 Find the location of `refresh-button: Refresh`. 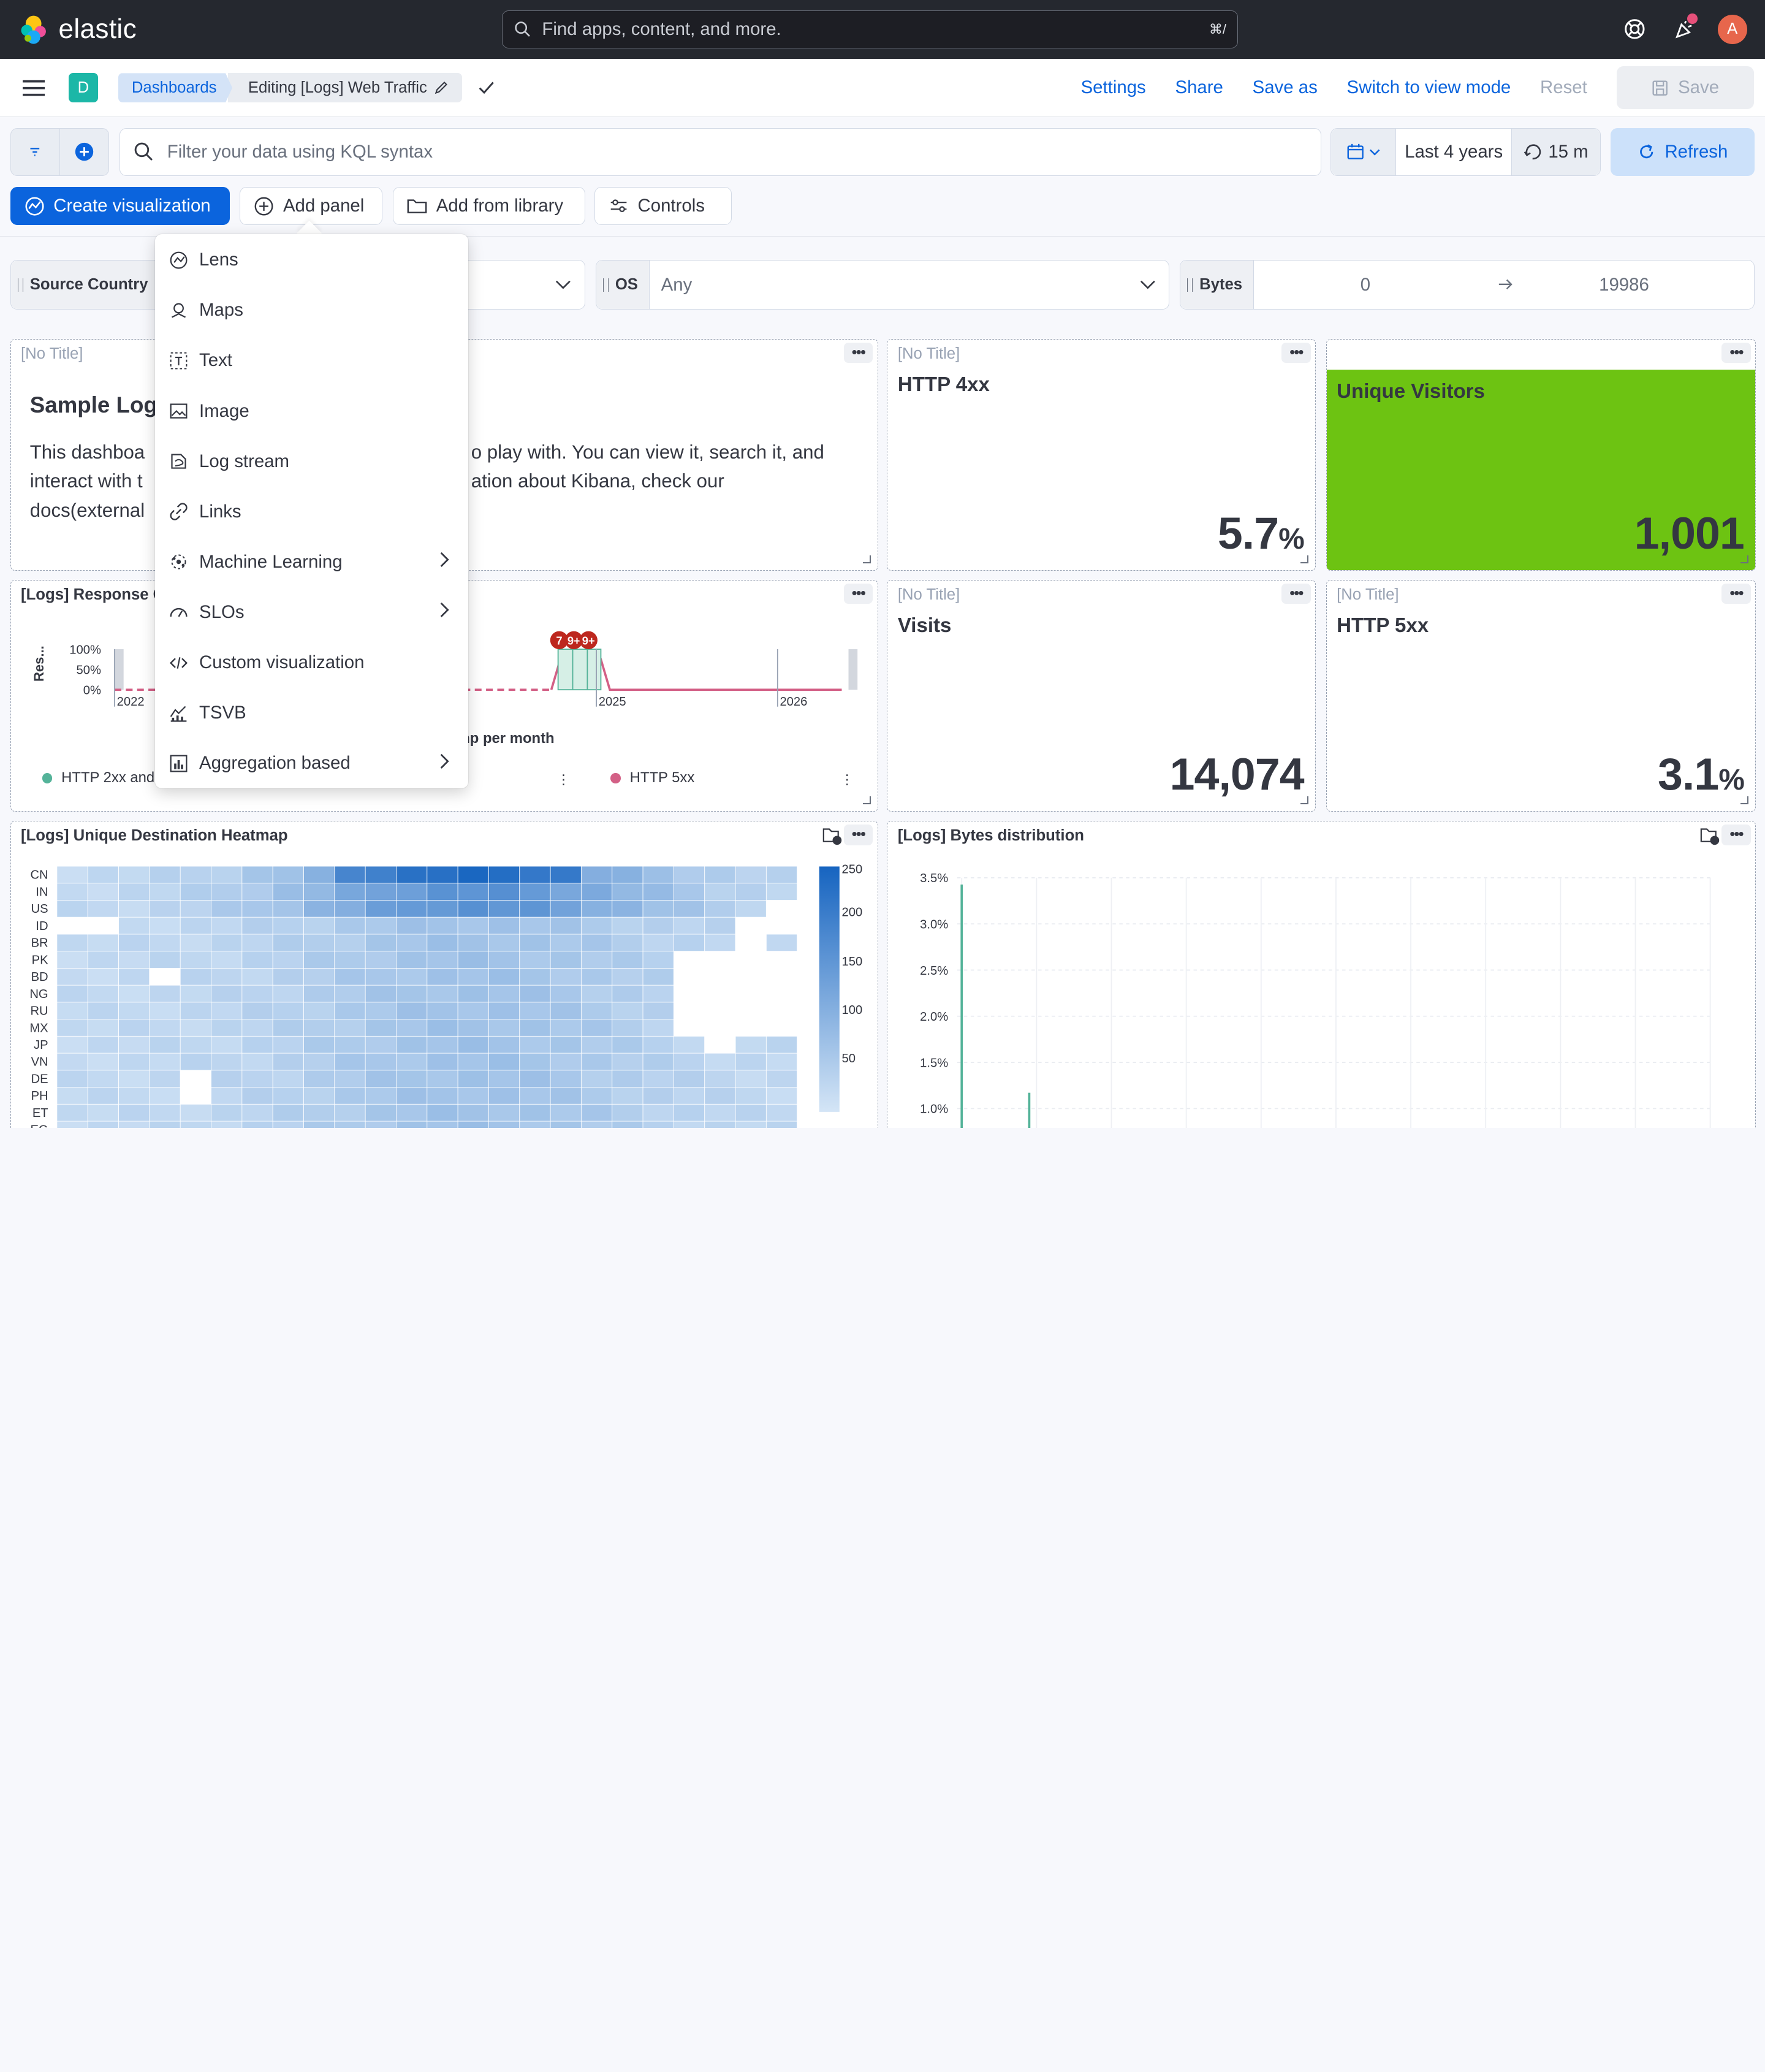

refresh-button: Refresh is located at coordinates (1683, 152).